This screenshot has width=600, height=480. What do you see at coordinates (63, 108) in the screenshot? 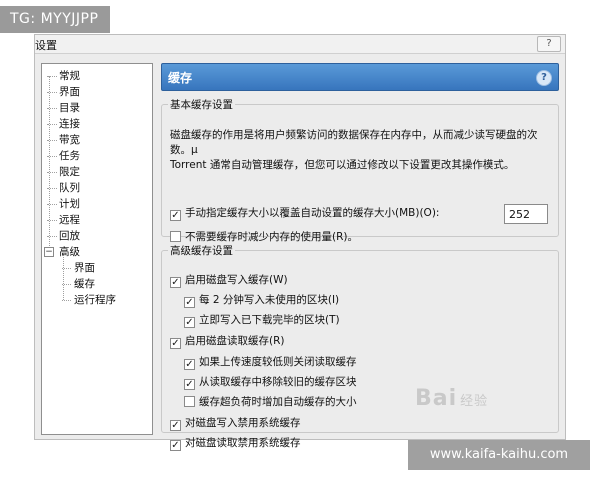
I see `tree-item-directories: 目录` at bounding box center [63, 108].